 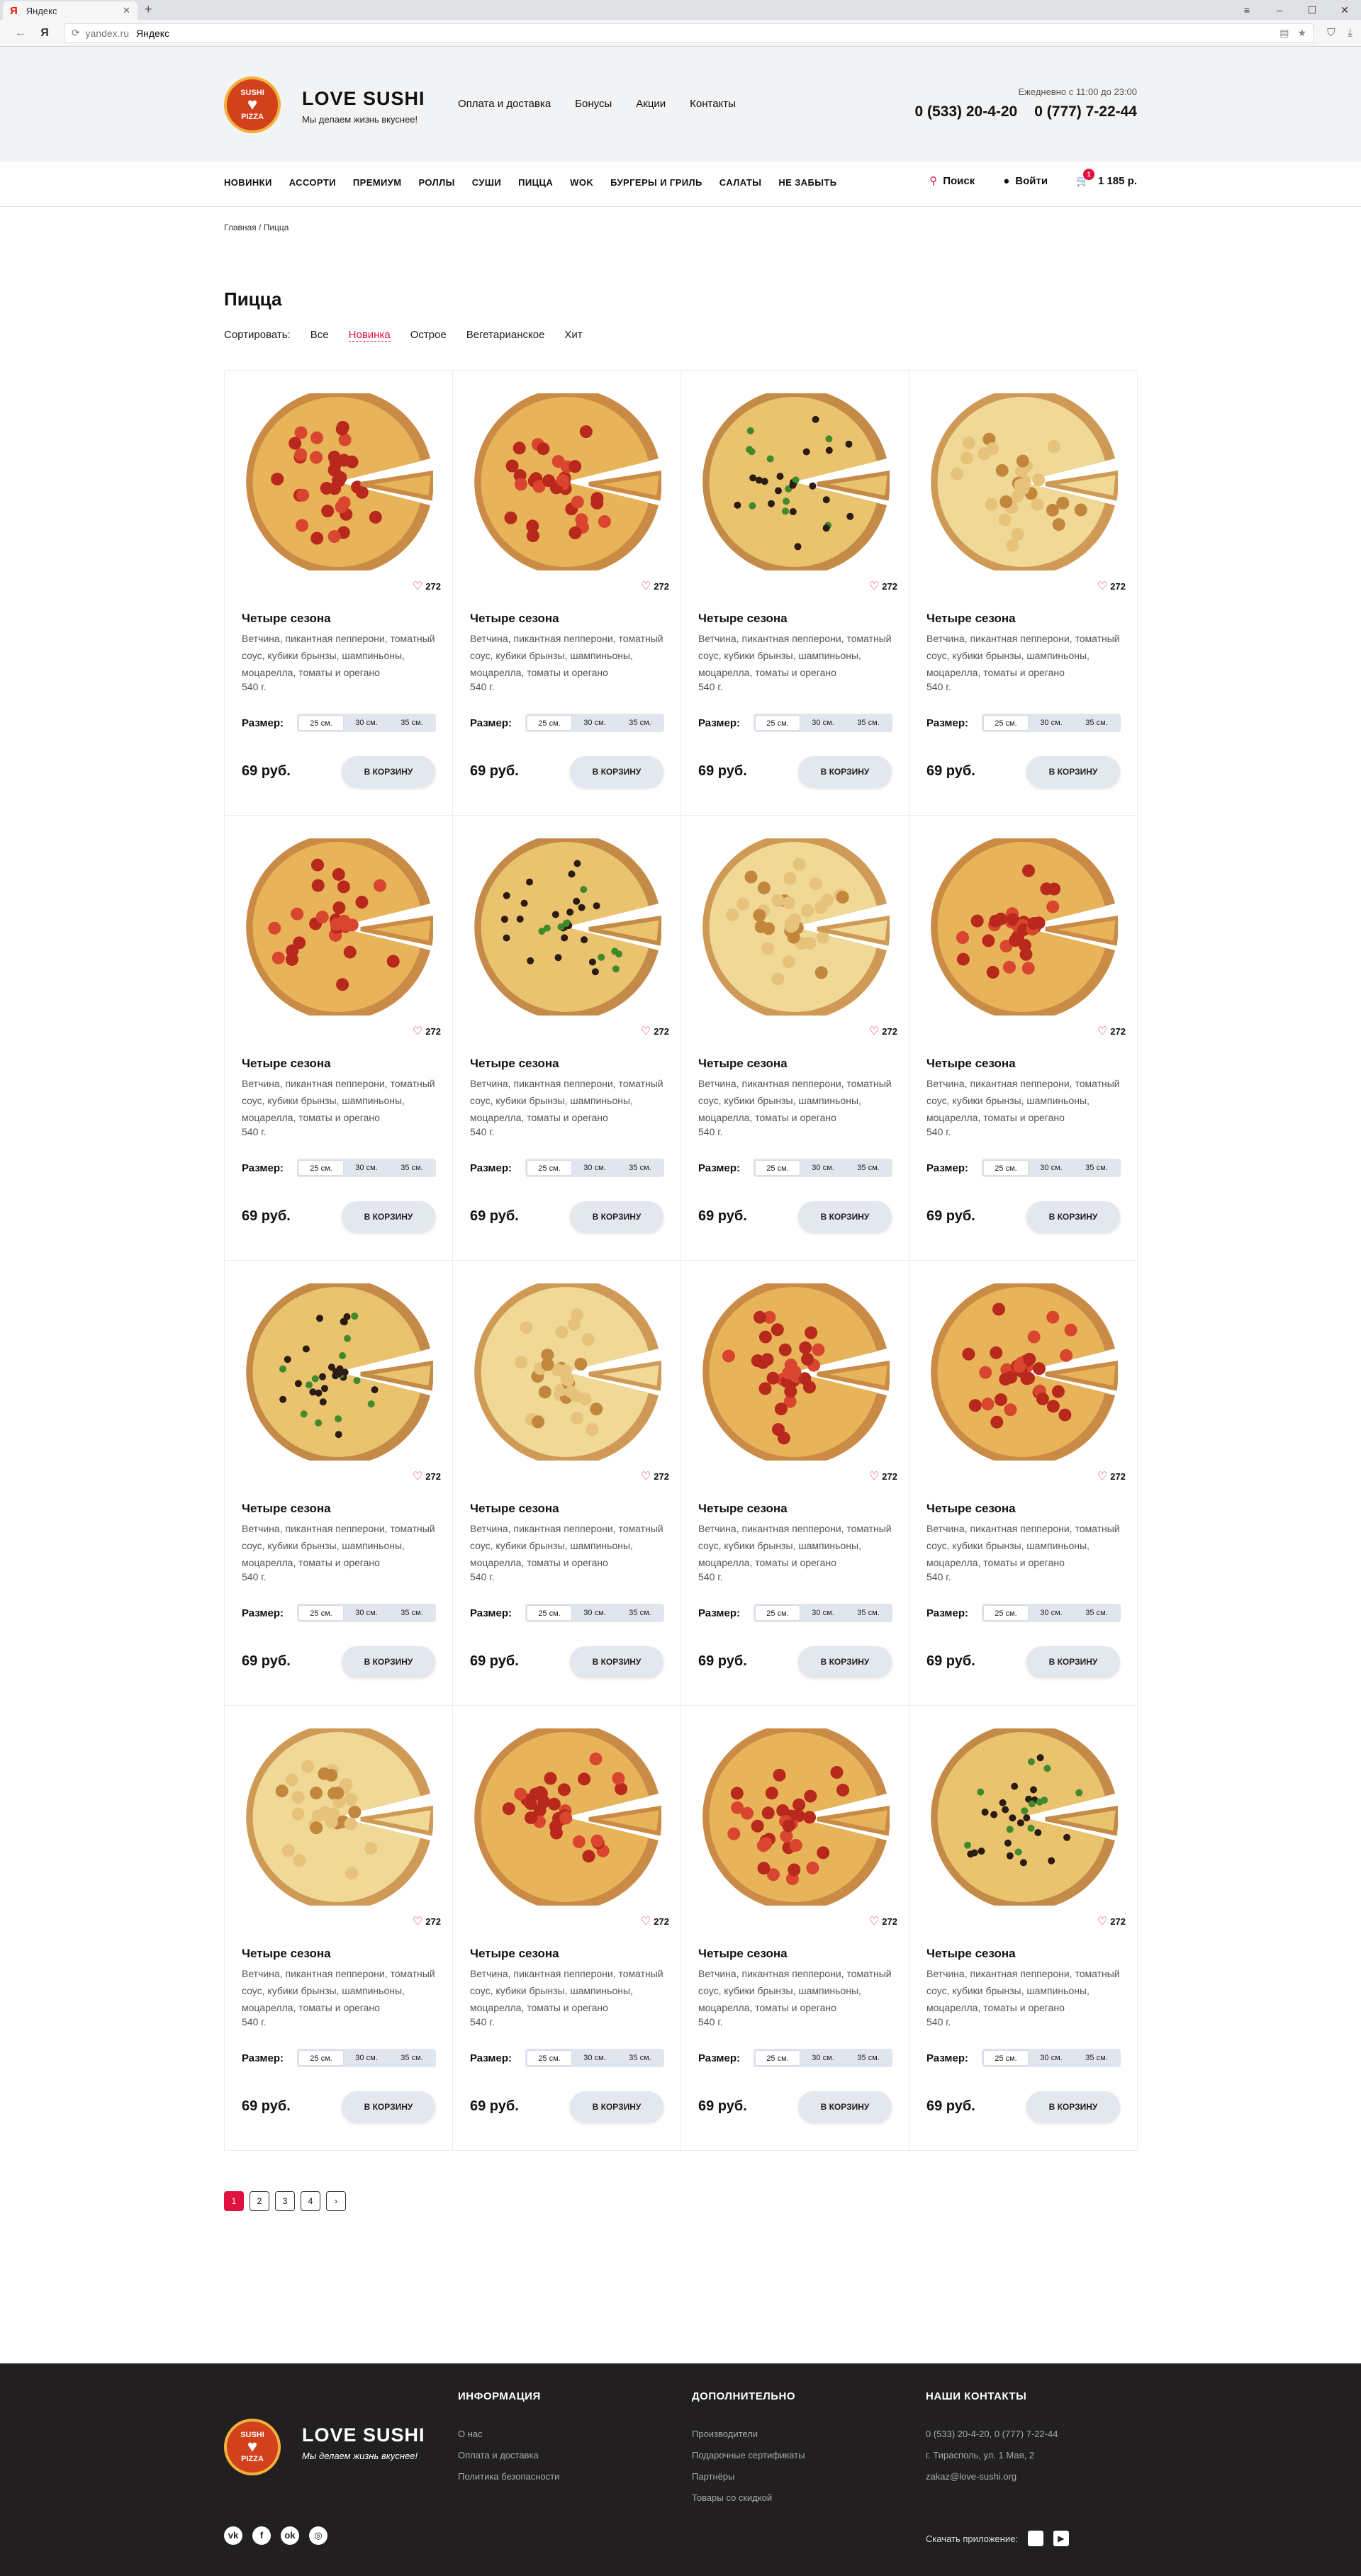 I want to click on category-item: WOK, so click(x=582, y=183).